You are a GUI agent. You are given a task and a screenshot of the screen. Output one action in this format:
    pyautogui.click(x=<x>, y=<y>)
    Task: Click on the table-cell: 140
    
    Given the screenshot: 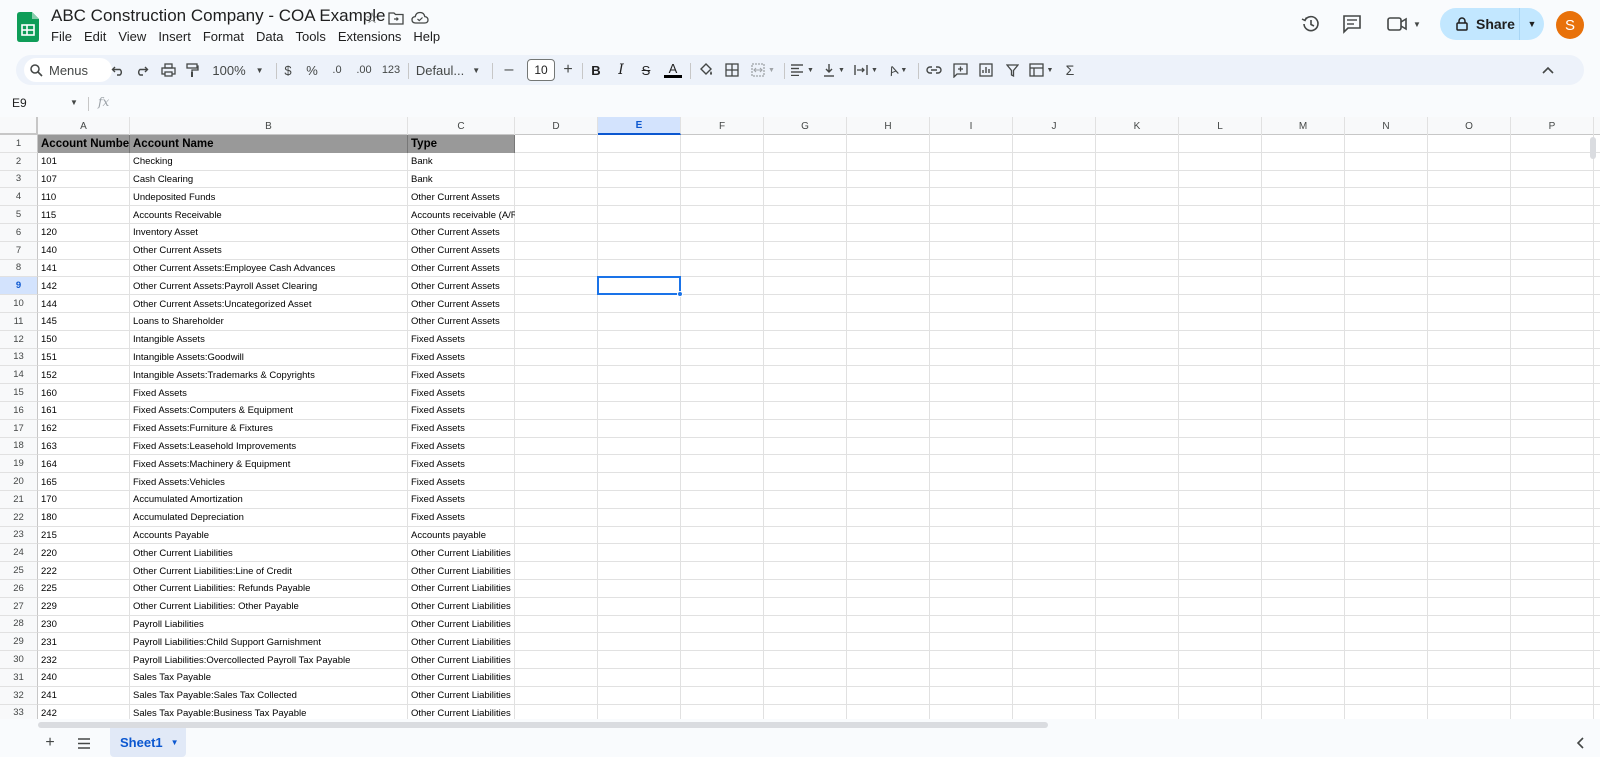 What is the action you would take?
    pyautogui.click(x=84, y=251)
    